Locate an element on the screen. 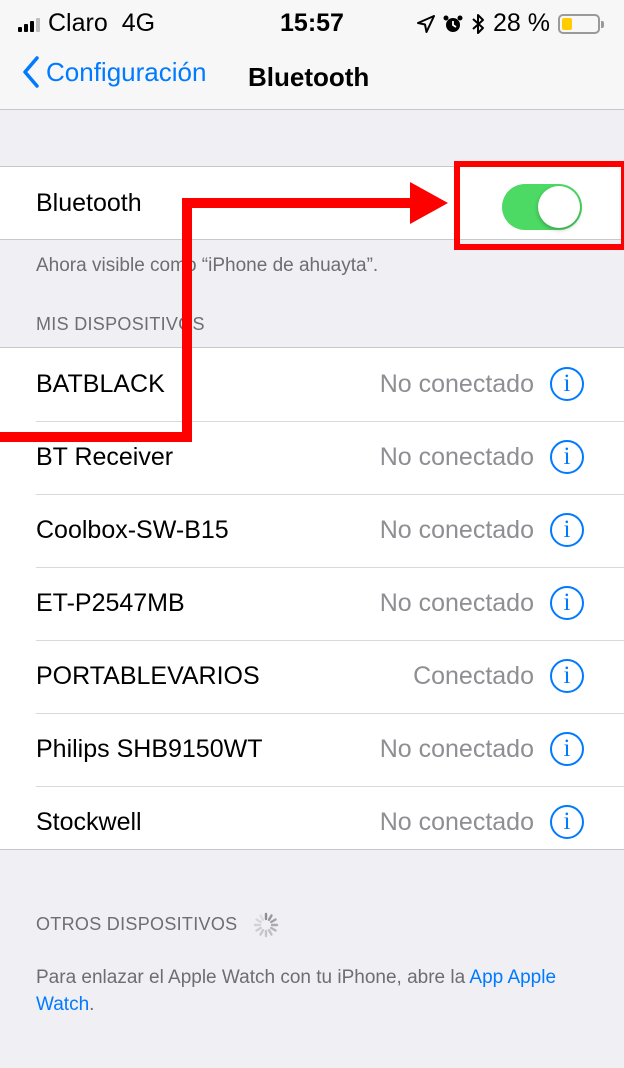 The image size is (624, 1068). toggle-knob is located at coordinates (559, 207).